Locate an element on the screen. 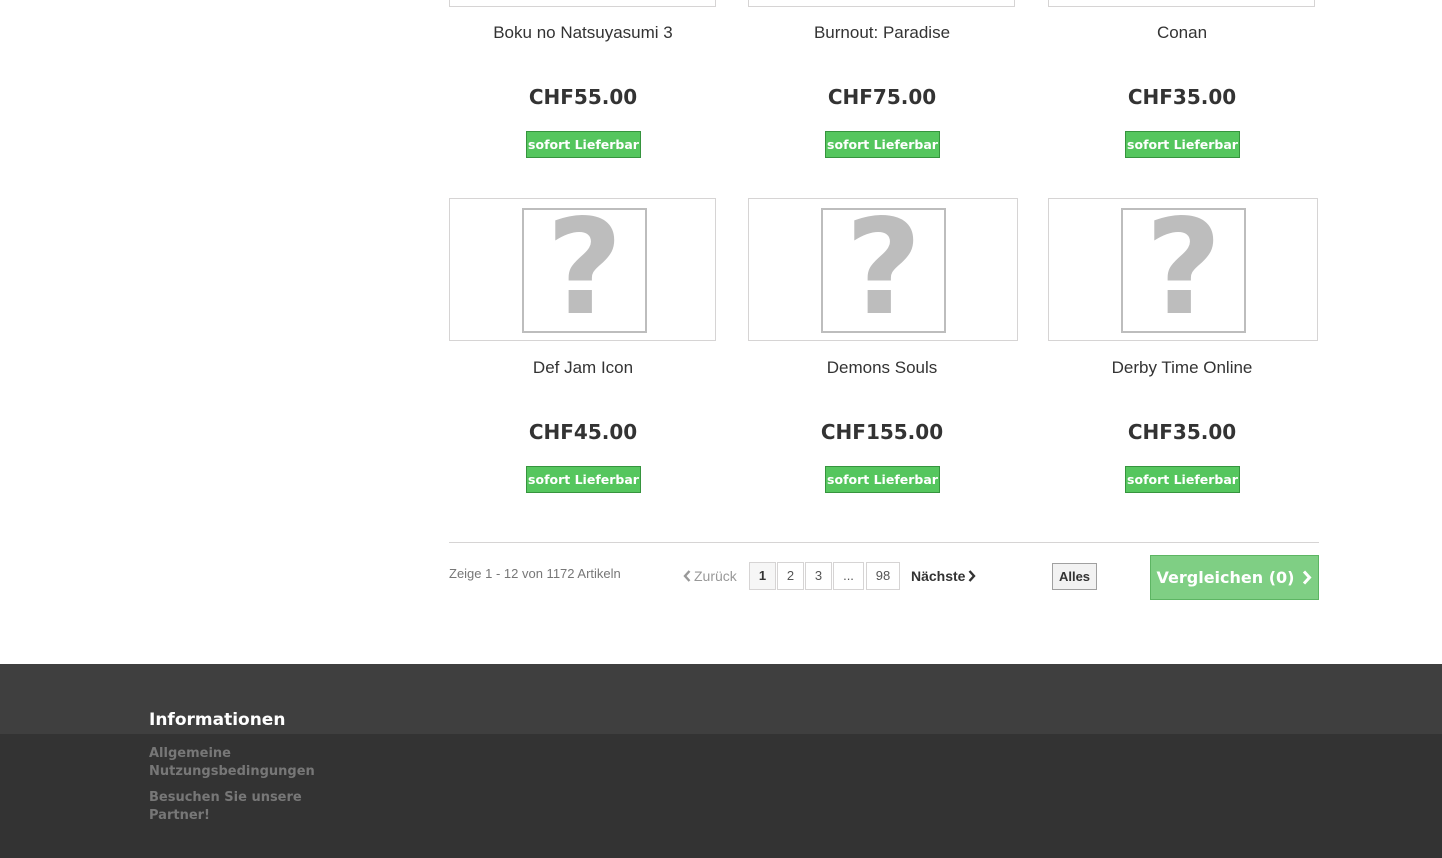 This screenshot has width=1442, height=858. product-price: CHF45.00 is located at coordinates (583, 432).